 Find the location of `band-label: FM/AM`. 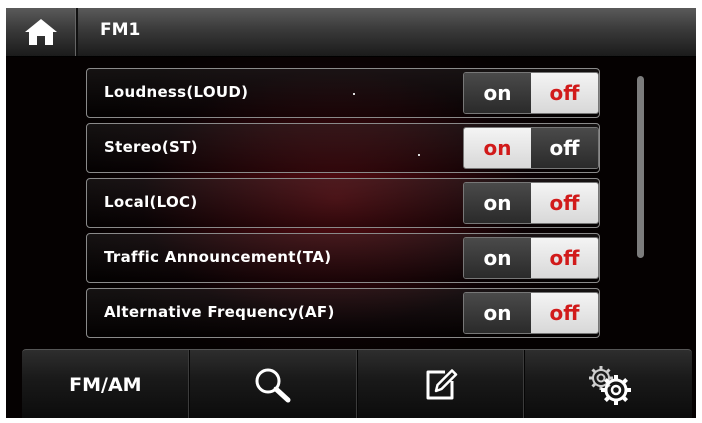

band-label: FM/AM is located at coordinates (105, 384).